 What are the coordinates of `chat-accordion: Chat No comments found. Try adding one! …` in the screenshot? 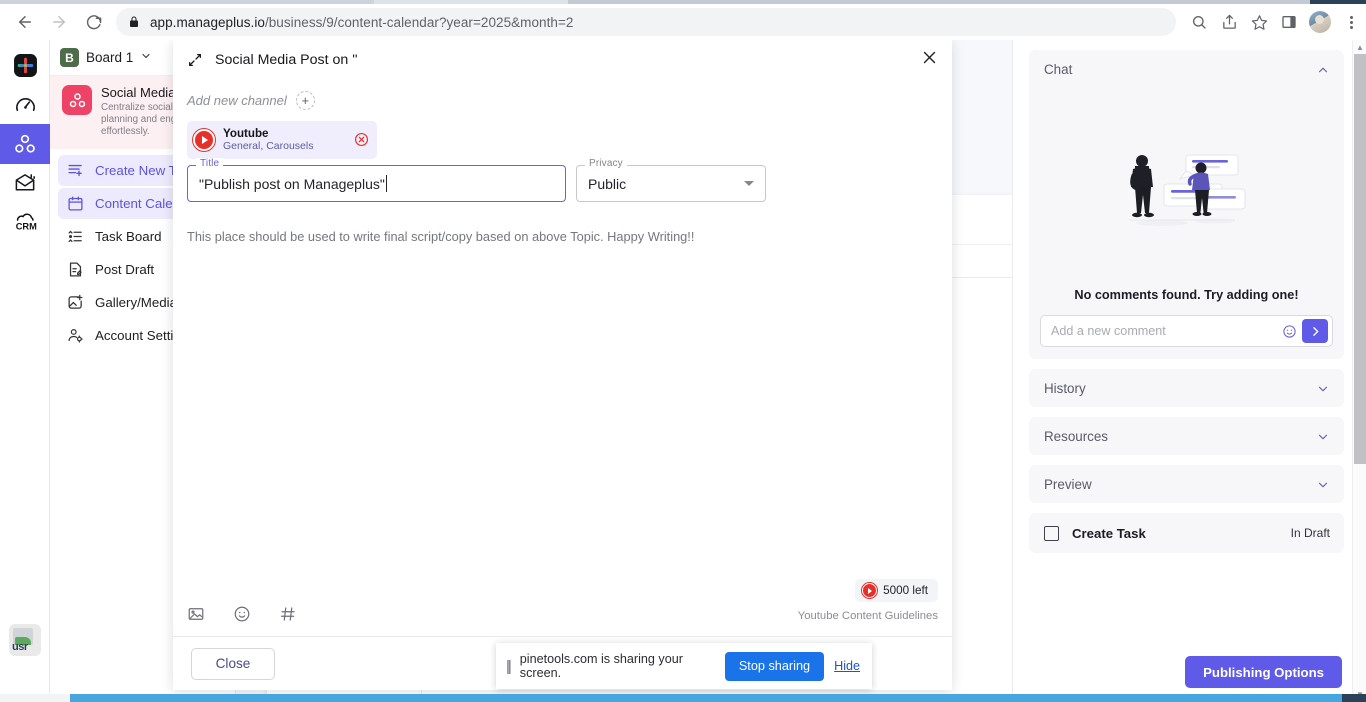 It's located at (1186, 204).